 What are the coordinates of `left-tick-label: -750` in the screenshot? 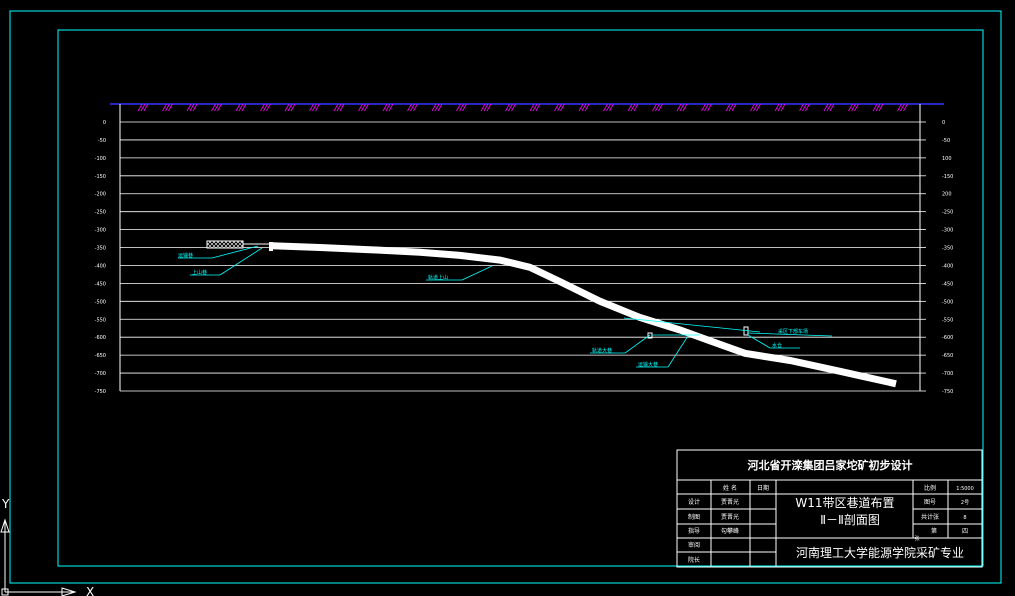 It's located at (100, 392).